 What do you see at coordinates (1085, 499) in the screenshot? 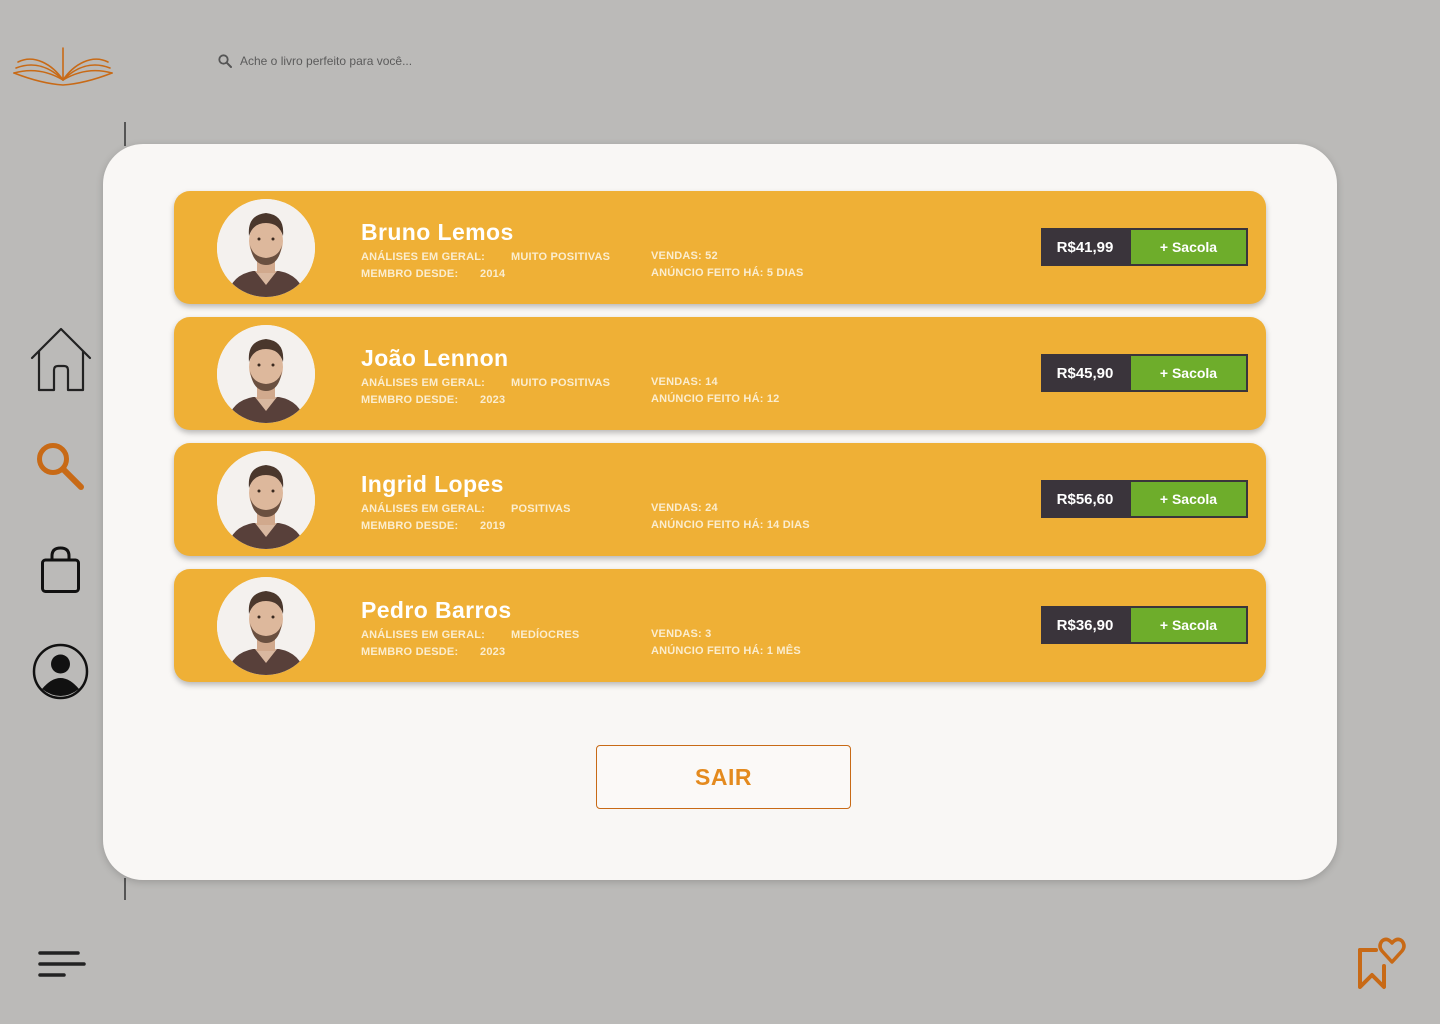
I see `price: R$56,60` at bounding box center [1085, 499].